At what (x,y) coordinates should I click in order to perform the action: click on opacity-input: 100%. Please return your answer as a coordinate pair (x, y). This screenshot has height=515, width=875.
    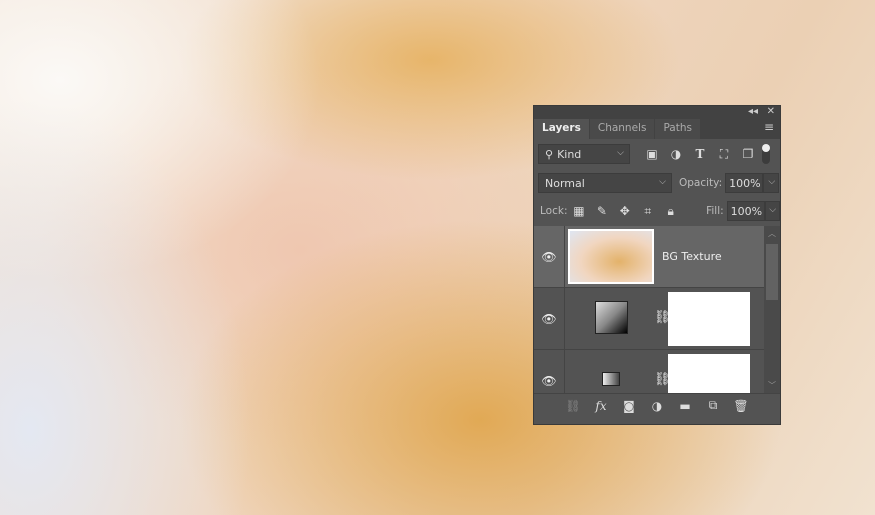
    Looking at the image, I should click on (744, 183).